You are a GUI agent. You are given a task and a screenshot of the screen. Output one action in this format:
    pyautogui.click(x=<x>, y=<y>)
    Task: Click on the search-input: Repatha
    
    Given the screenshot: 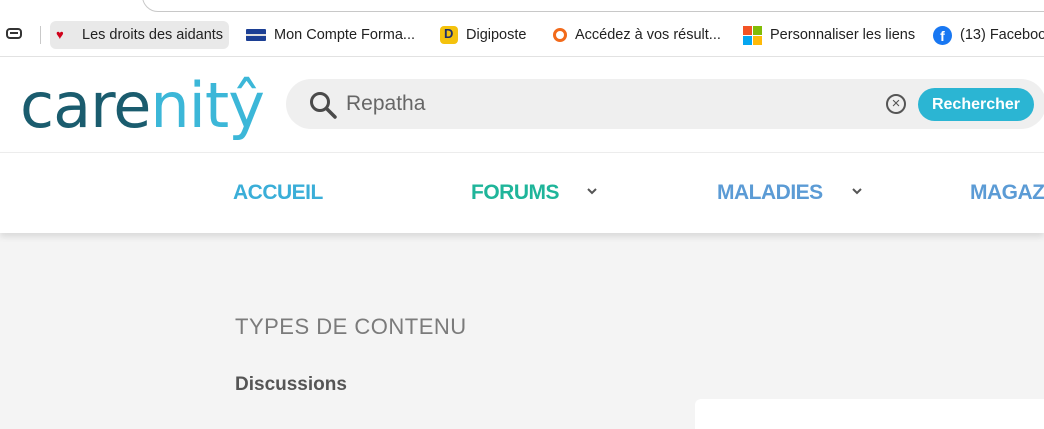 What is the action you would take?
    pyautogui.click(x=606, y=104)
    